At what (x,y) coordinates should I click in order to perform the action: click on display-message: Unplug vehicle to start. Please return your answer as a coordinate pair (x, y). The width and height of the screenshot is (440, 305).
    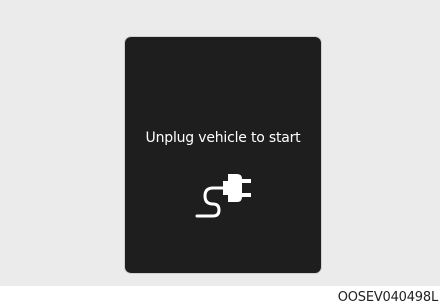
    Looking at the image, I should click on (223, 138).